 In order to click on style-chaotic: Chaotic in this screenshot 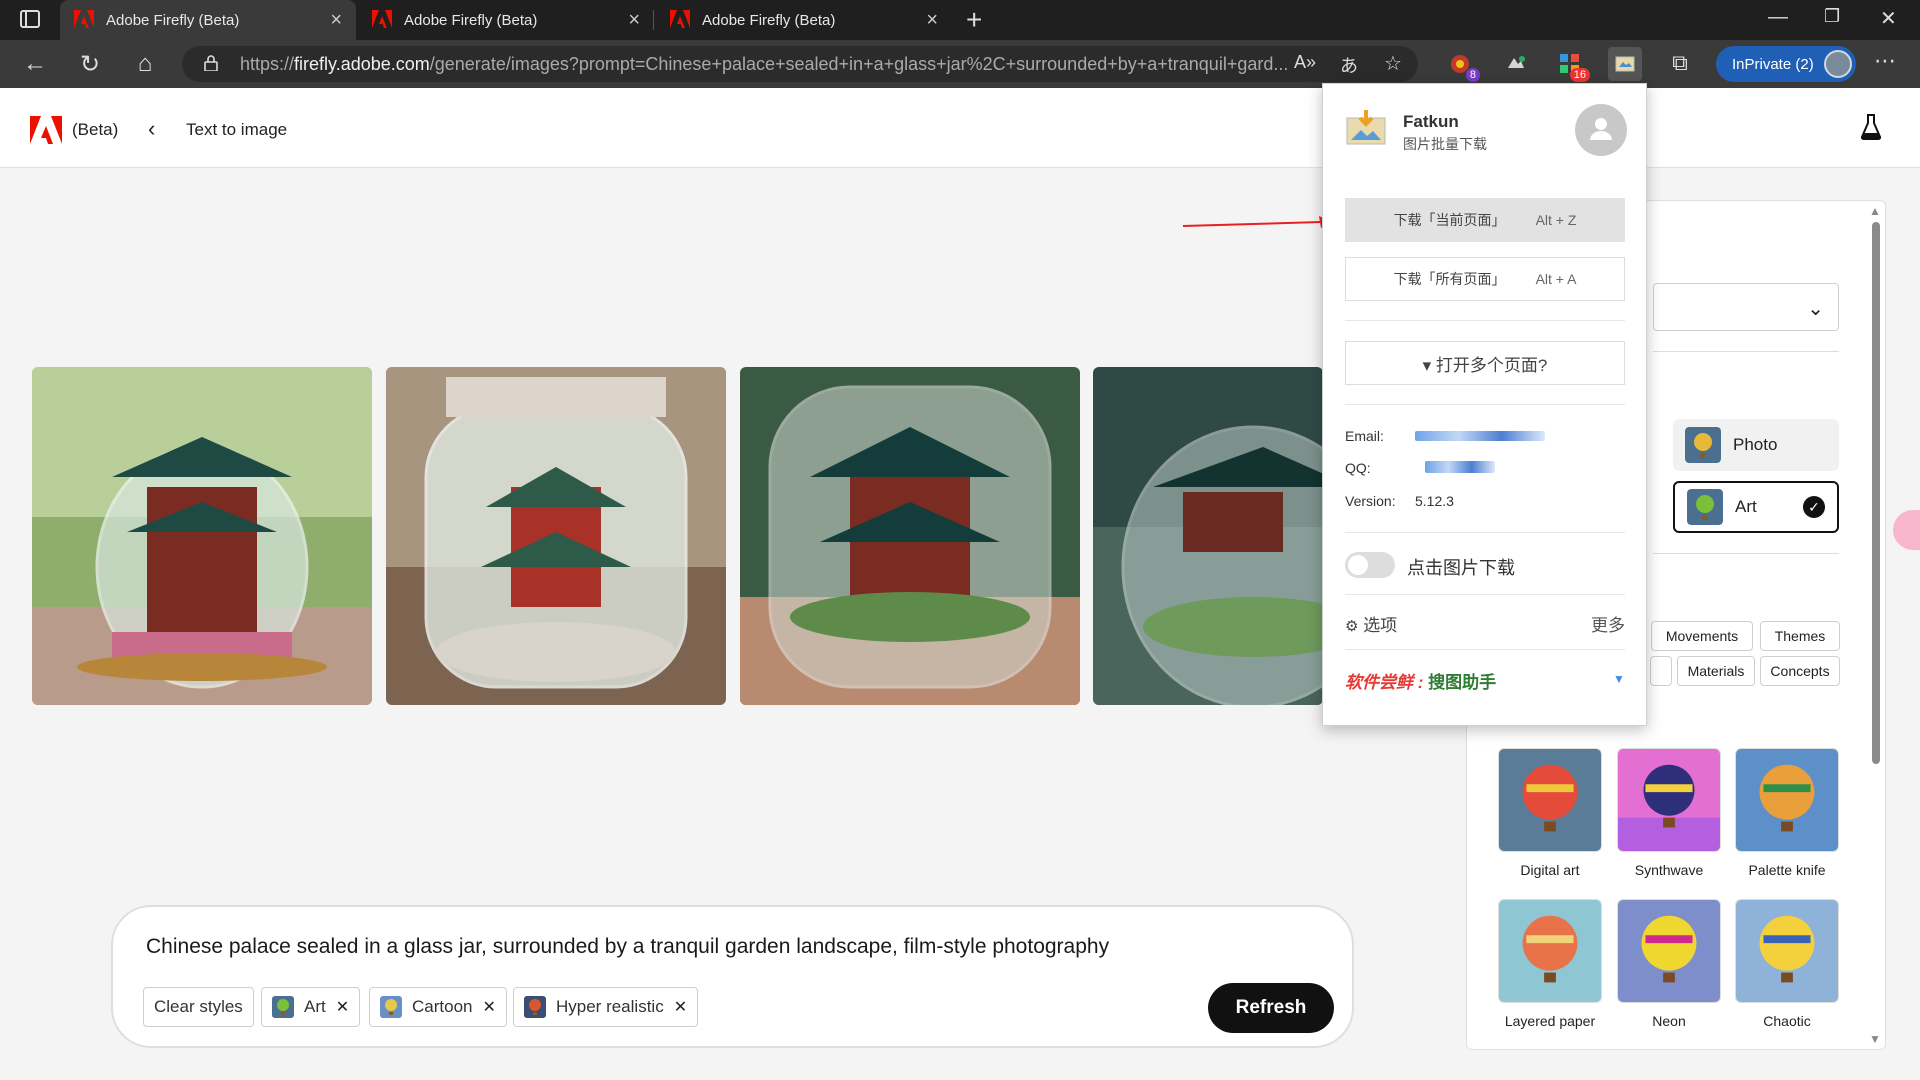, I will do `click(1787, 964)`.